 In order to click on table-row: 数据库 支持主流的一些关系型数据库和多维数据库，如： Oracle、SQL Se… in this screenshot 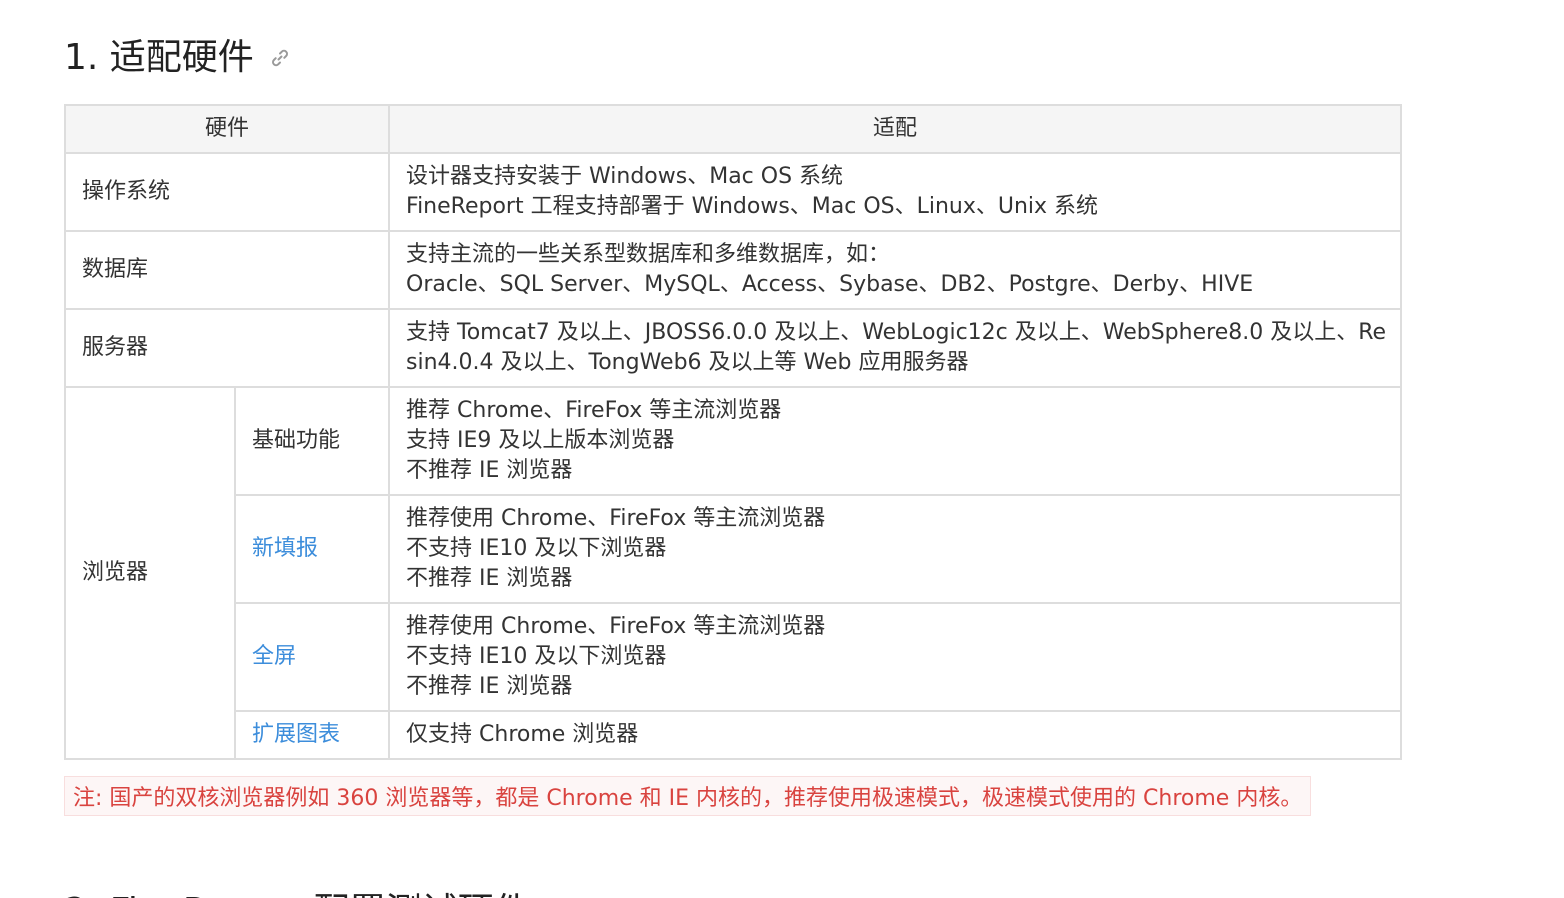, I will do `click(733, 270)`.